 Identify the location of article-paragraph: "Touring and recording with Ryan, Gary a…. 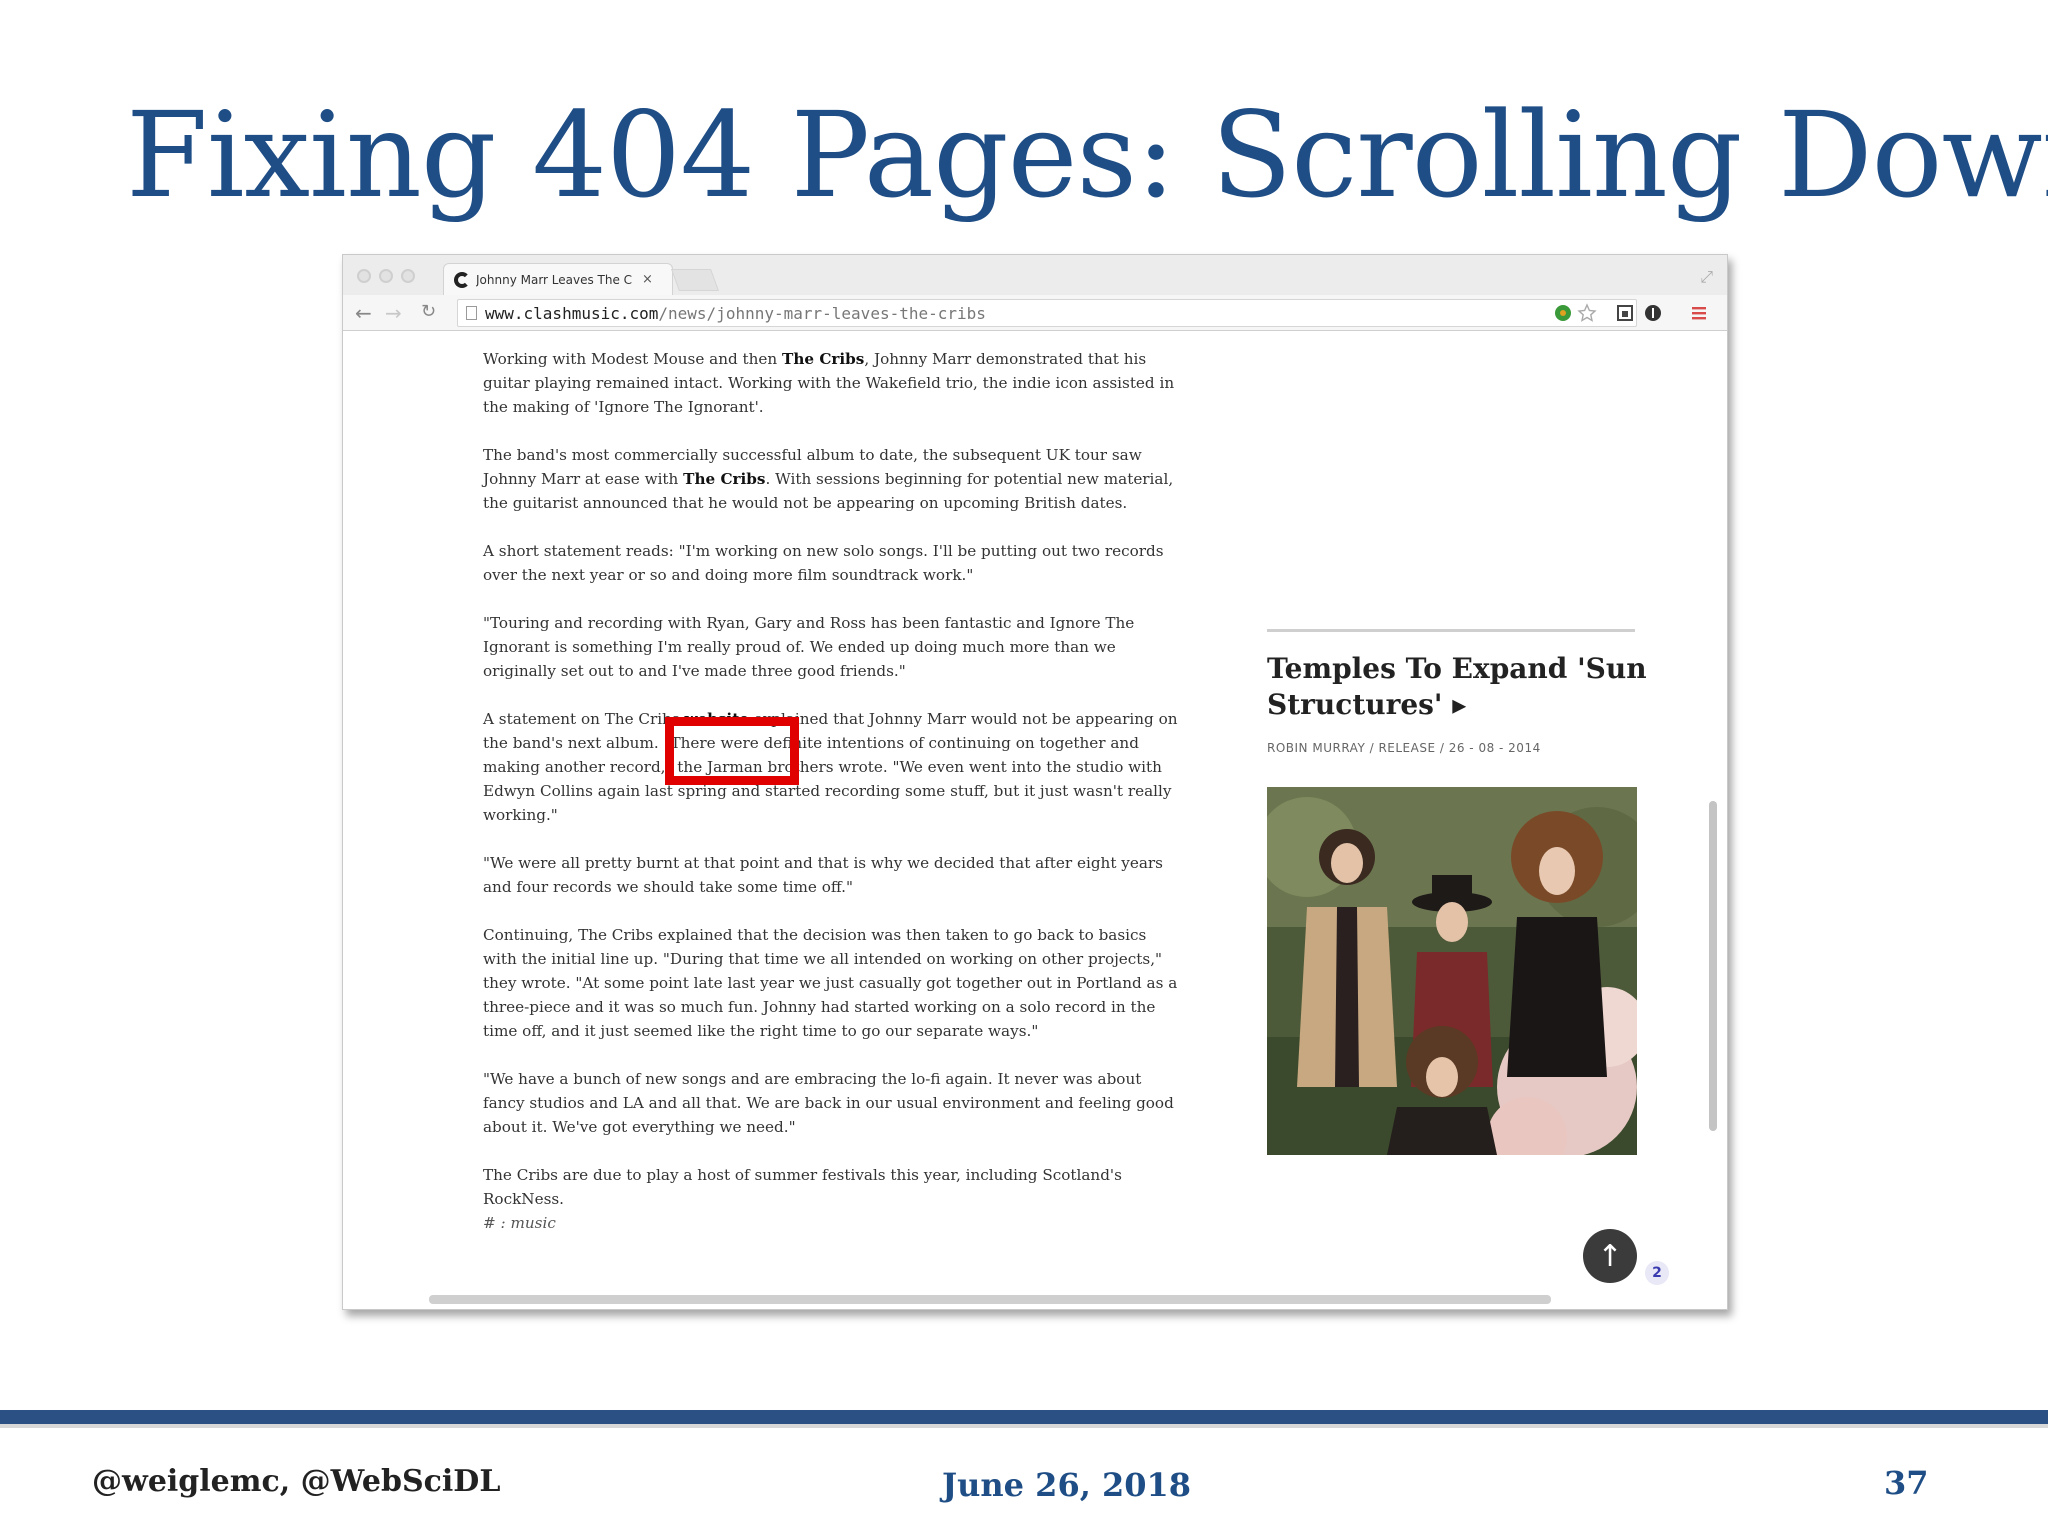
(833, 647).